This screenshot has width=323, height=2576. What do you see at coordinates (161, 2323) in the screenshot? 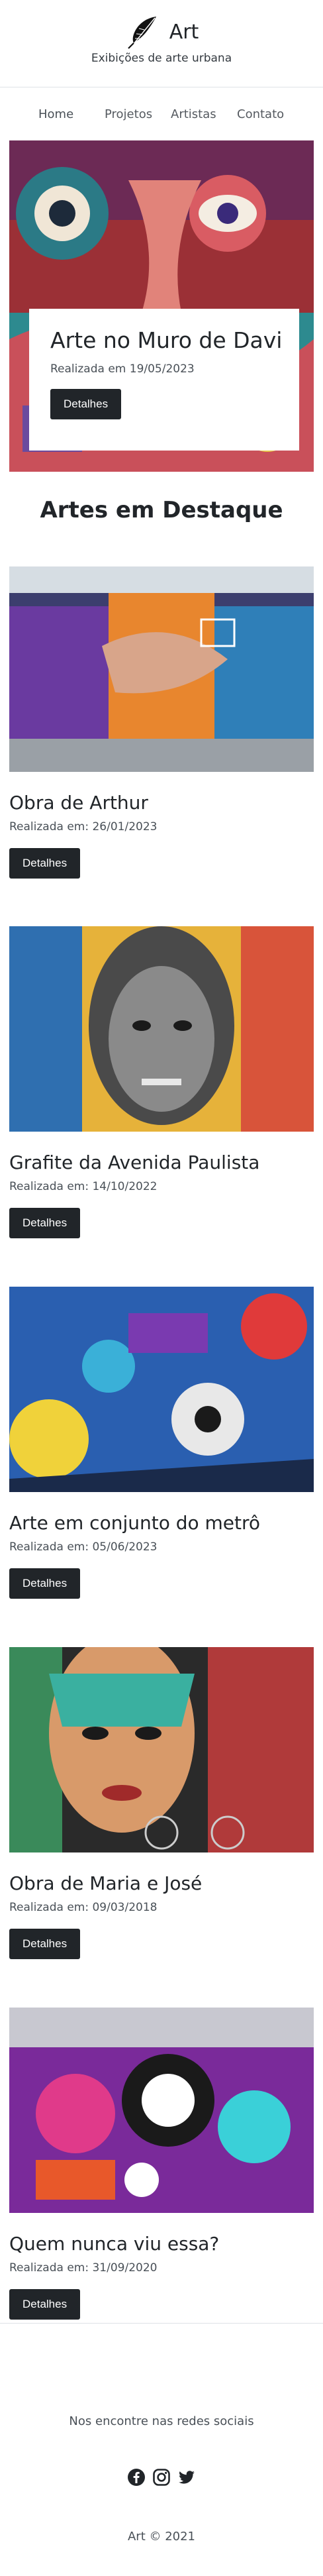
I see `footer-divider` at bounding box center [161, 2323].